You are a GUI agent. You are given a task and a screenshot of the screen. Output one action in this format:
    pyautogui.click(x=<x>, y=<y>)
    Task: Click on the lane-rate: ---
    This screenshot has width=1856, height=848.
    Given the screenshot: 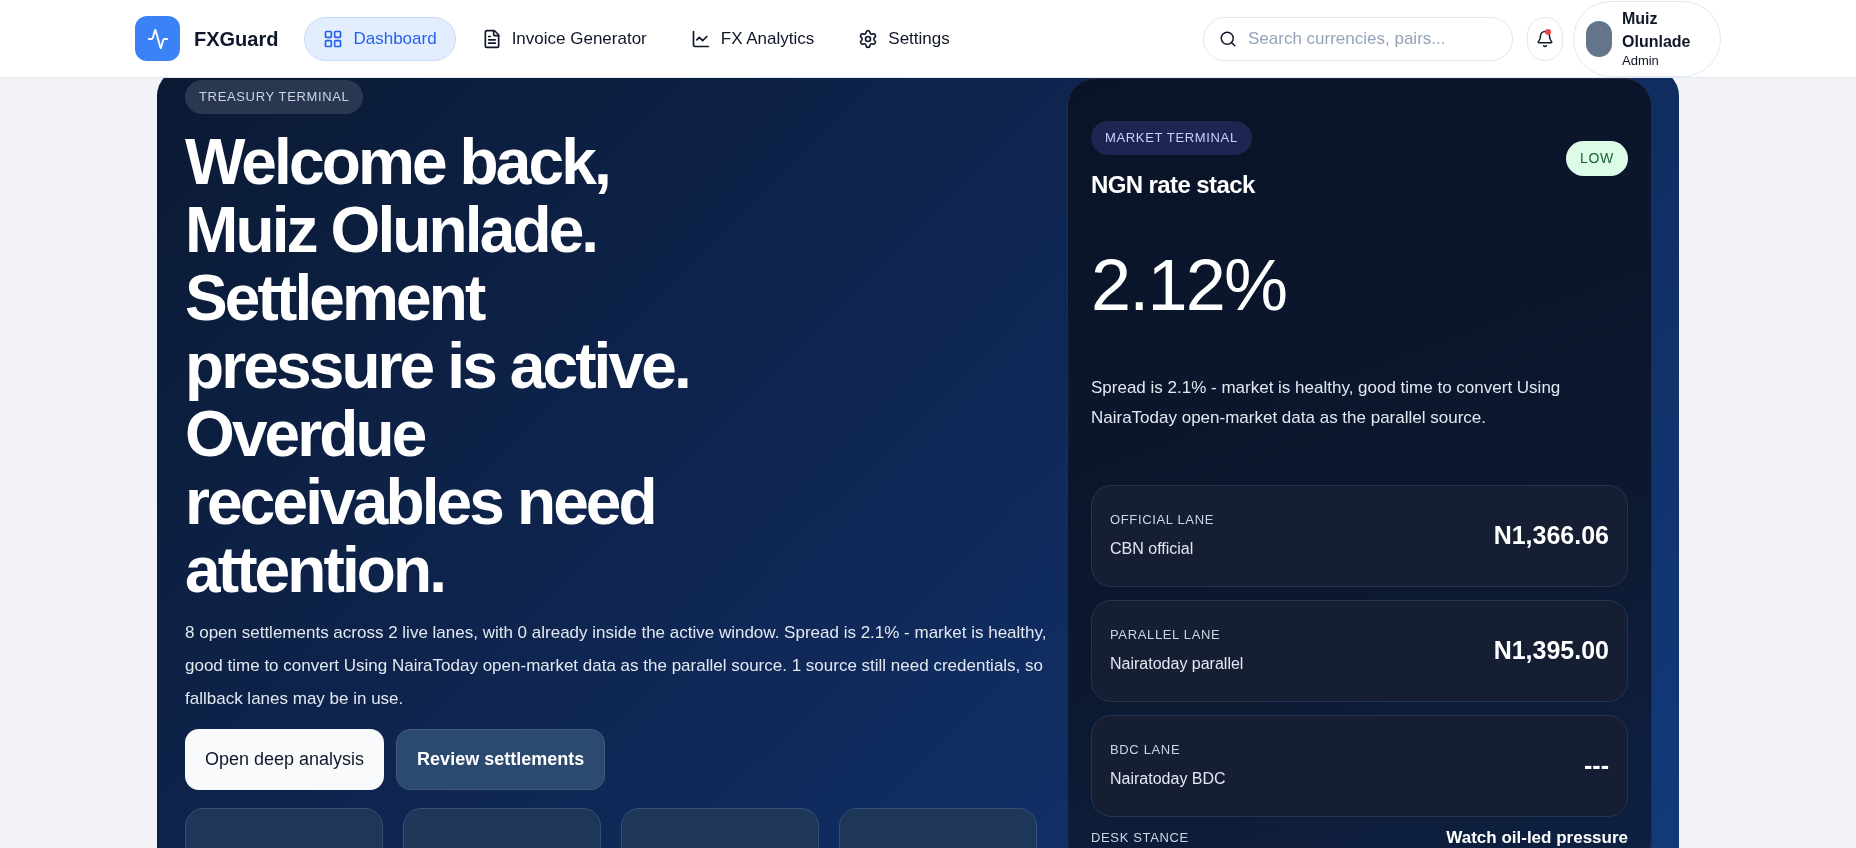 What is the action you would take?
    pyautogui.click(x=1596, y=765)
    